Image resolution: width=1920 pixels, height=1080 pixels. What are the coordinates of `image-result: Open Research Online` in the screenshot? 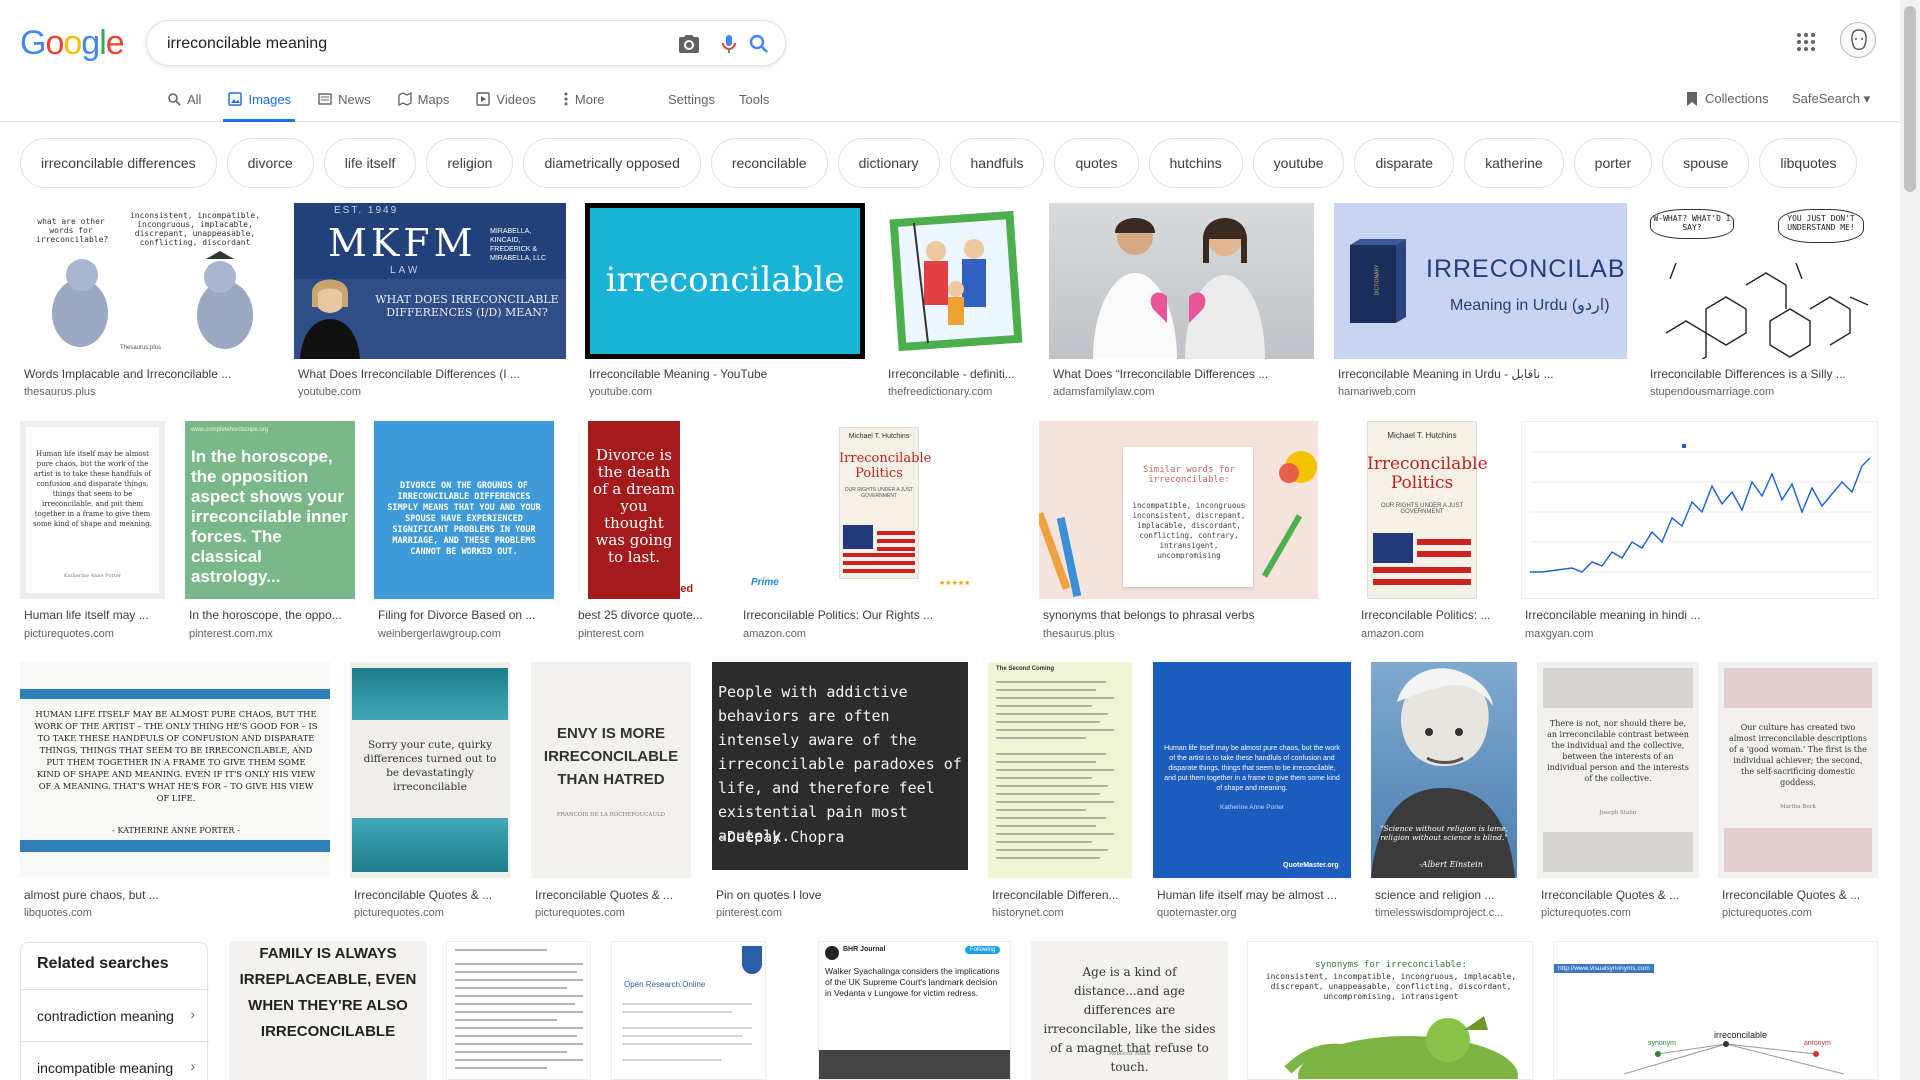 It's located at (688, 1010).